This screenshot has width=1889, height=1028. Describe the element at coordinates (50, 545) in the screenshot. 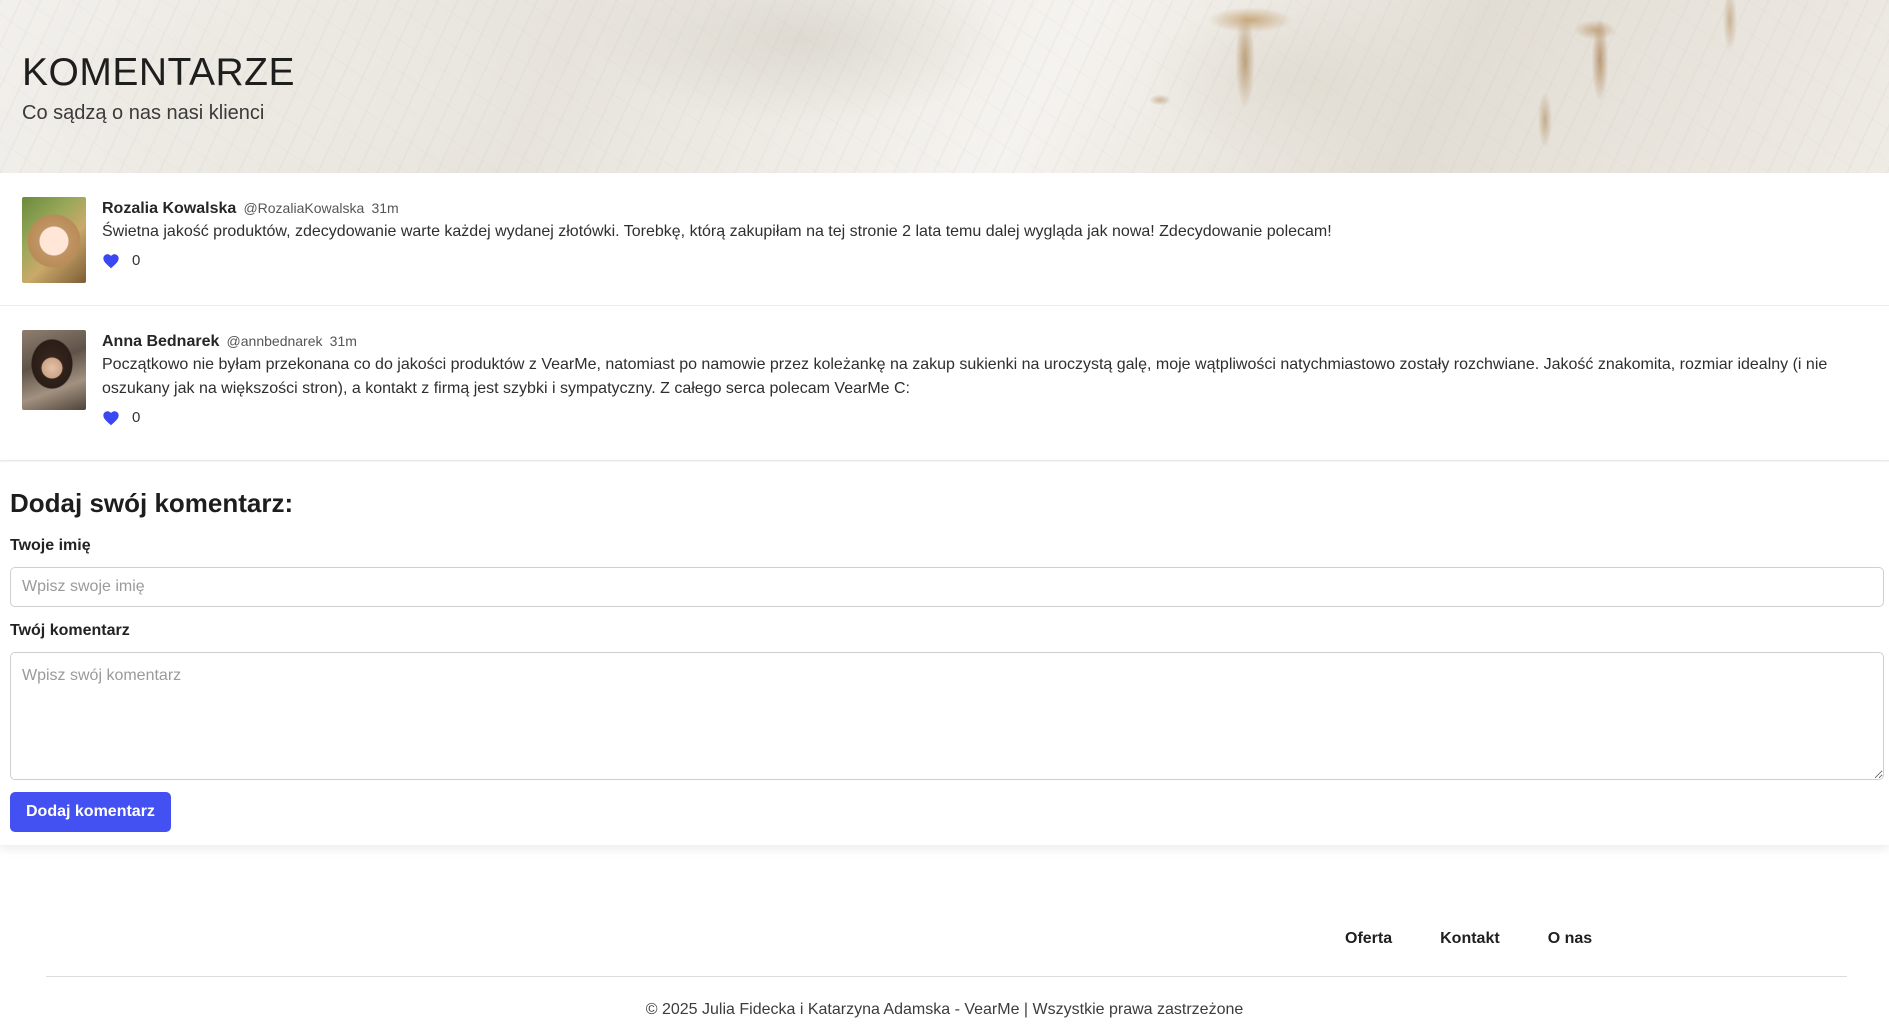

I see `name-label: Twoje imię` at that location.